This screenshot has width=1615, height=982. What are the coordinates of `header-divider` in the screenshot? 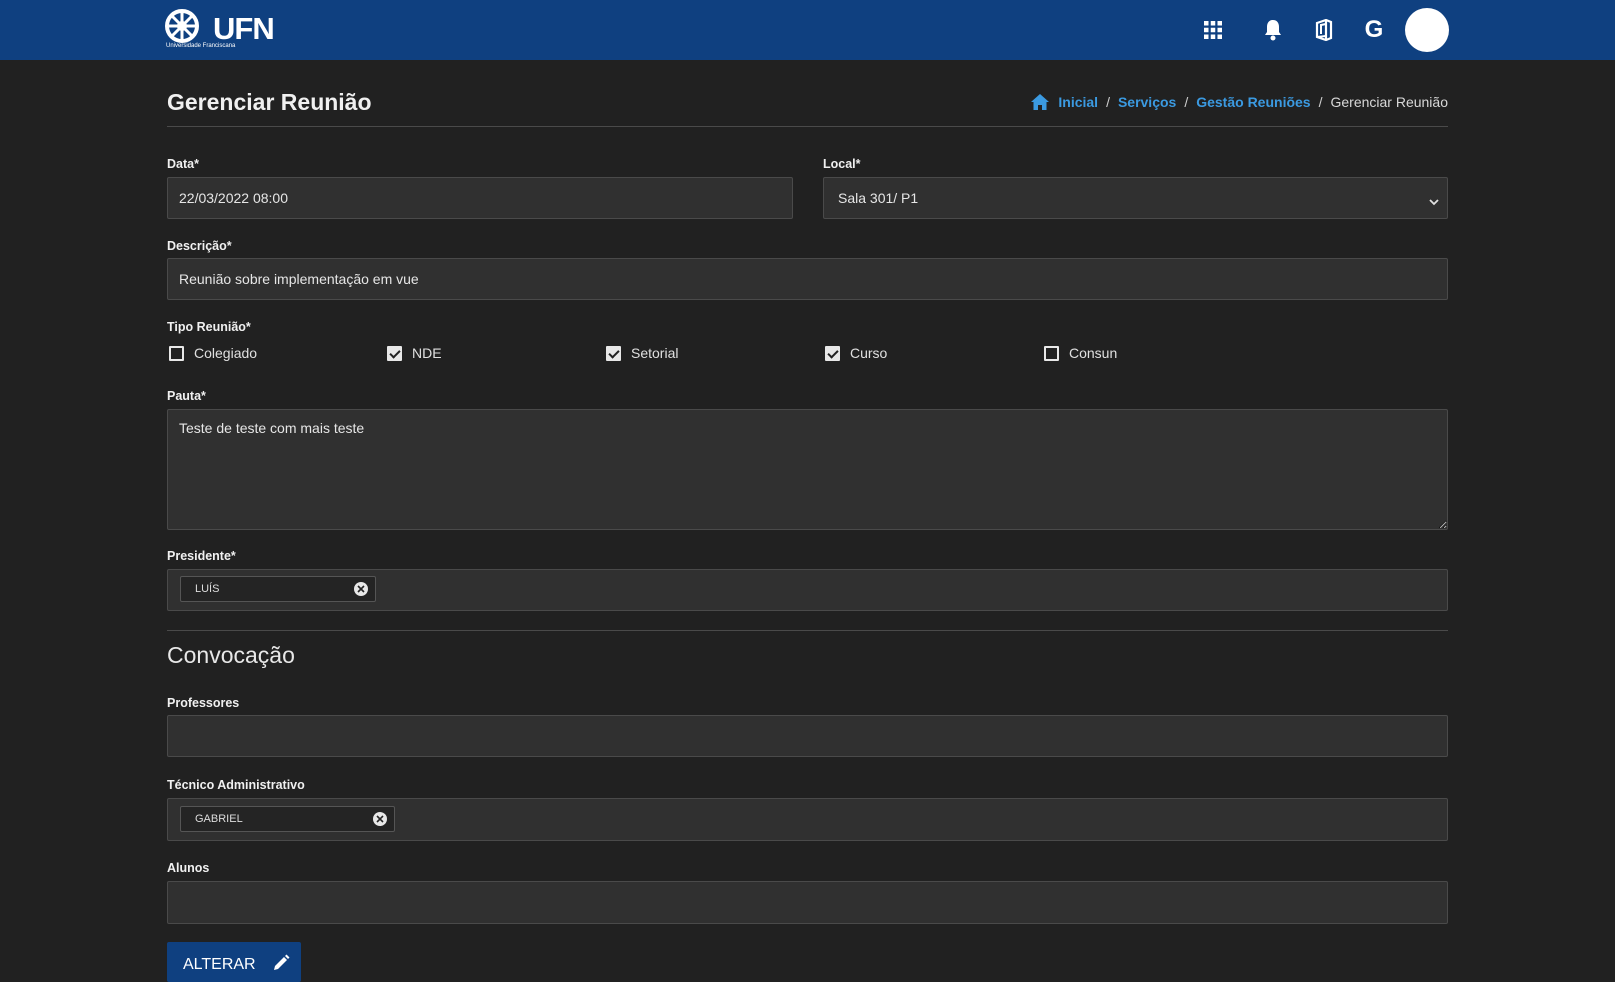 It's located at (807, 126).